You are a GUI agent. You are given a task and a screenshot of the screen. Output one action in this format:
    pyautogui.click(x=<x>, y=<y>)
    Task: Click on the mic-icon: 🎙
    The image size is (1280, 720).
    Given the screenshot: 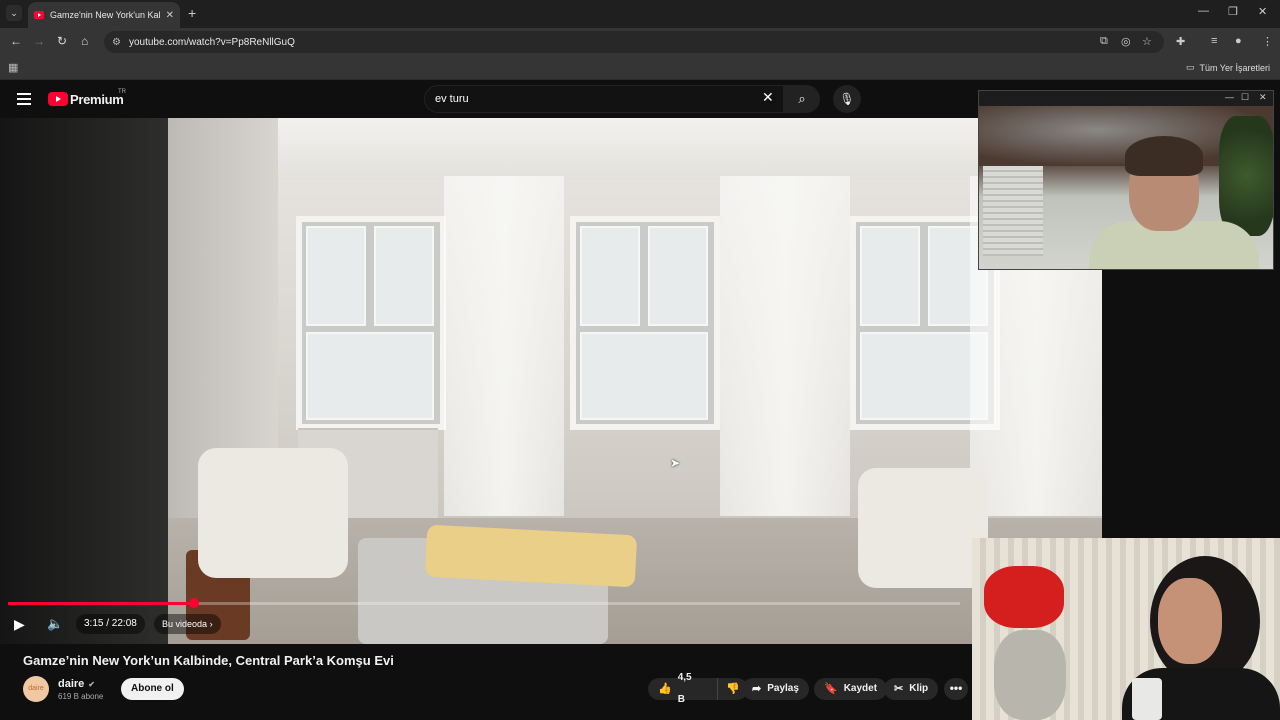 What is the action you would take?
    pyautogui.click(x=847, y=99)
    